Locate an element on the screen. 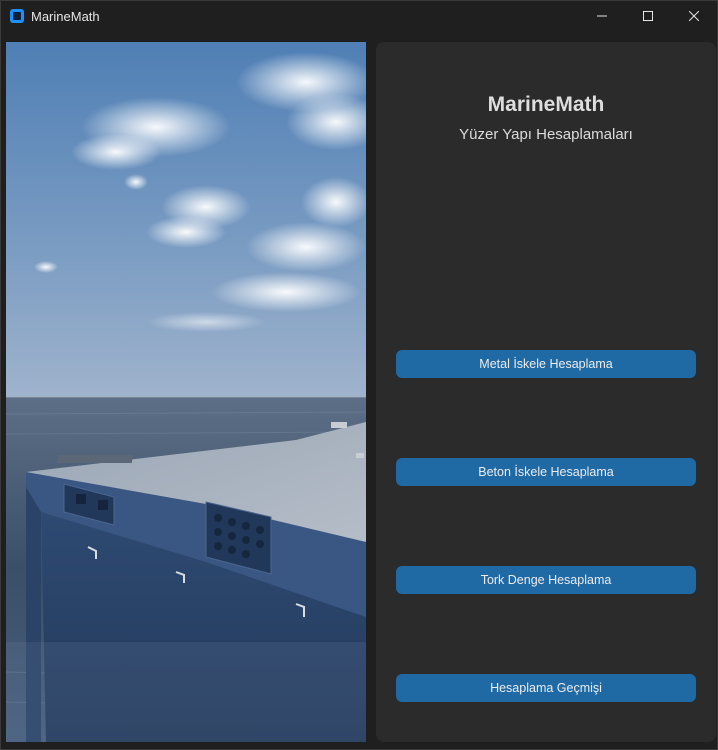 This screenshot has height=750, width=718. app-icon is located at coordinates (17, 16).